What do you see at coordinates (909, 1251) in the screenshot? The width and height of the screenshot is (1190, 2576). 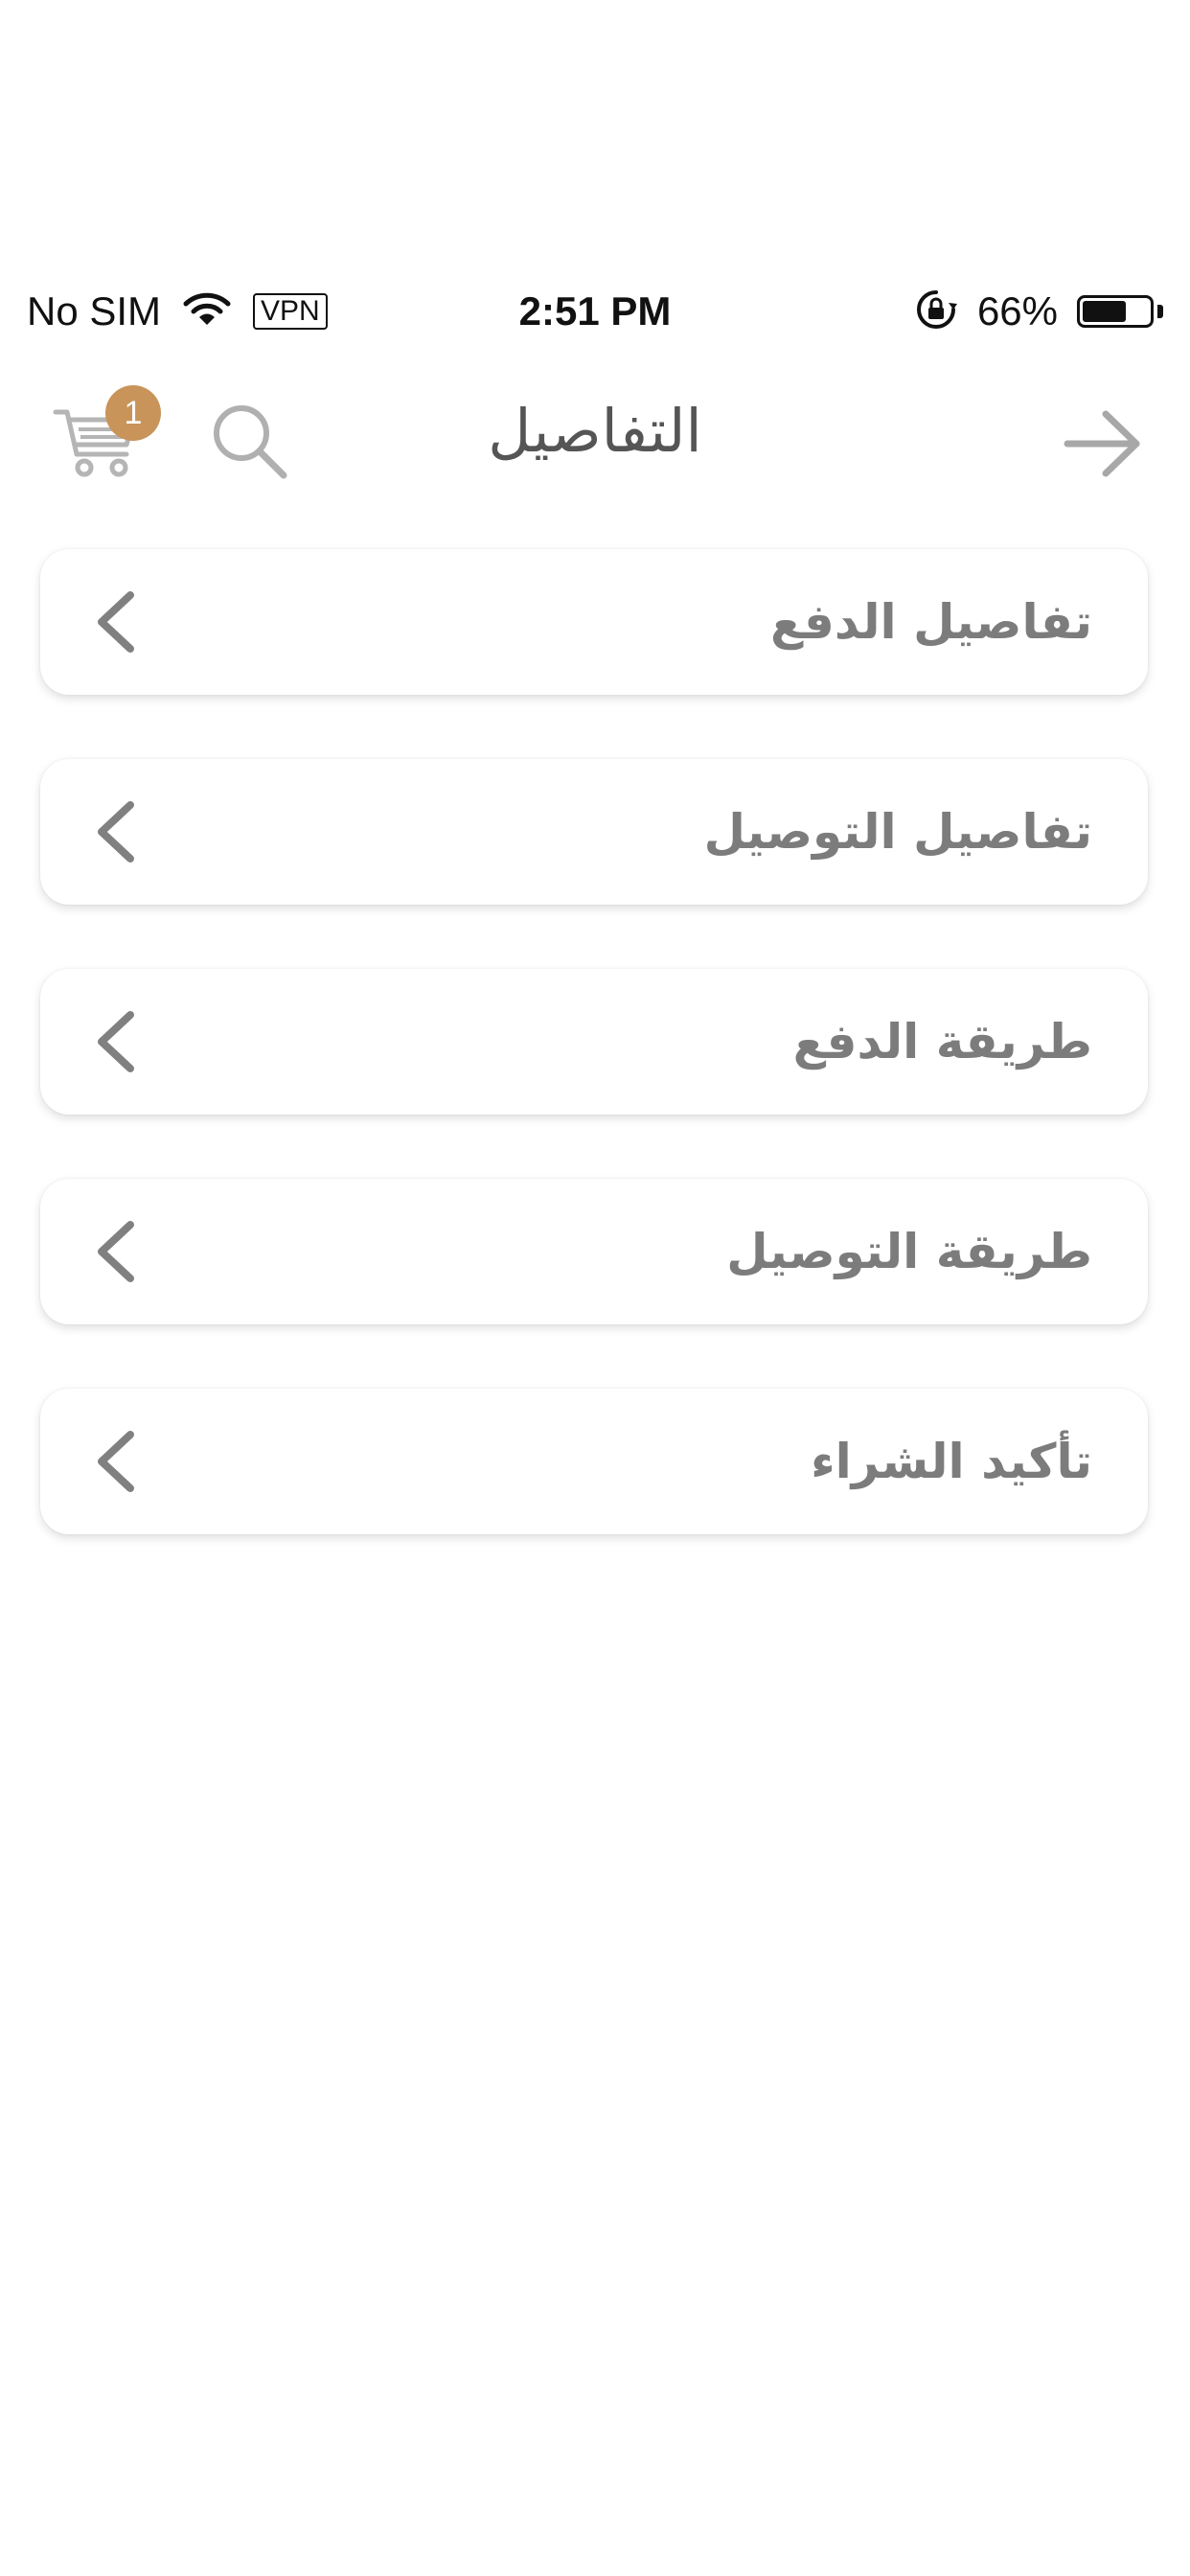 I see `list-item-label: طريقة التوصيل` at bounding box center [909, 1251].